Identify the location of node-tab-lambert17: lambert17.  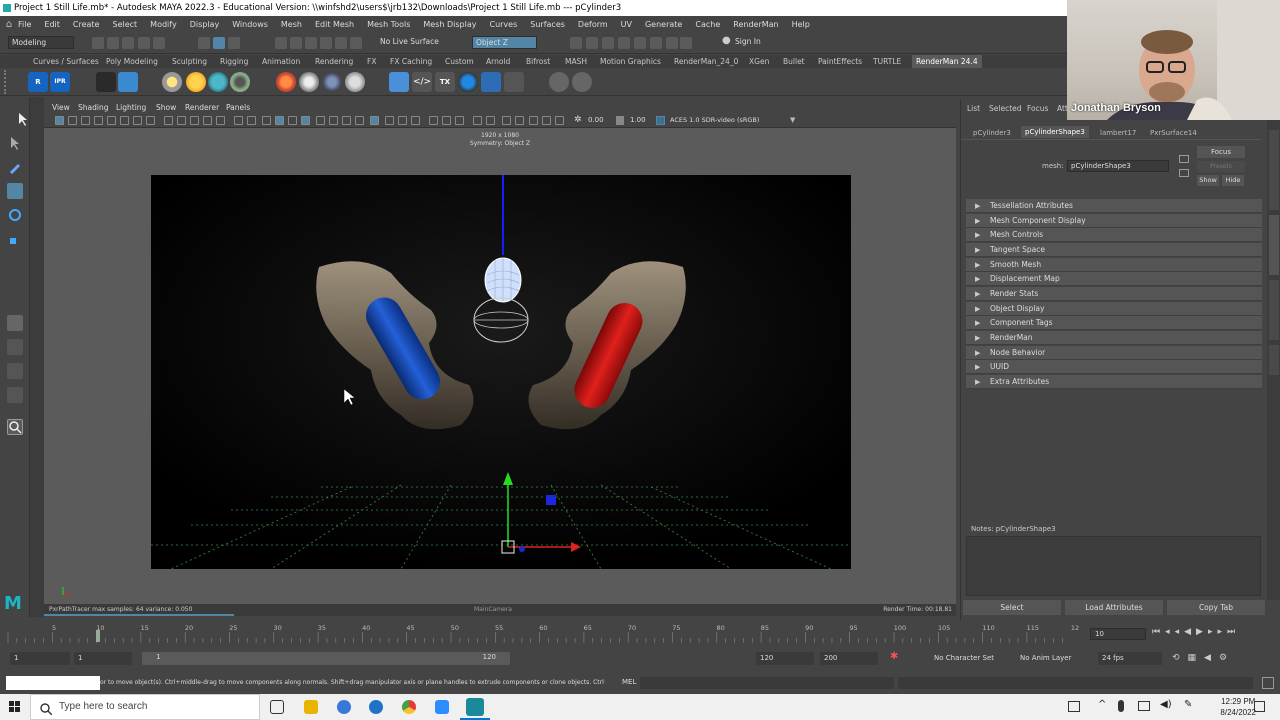
(1118, 133).